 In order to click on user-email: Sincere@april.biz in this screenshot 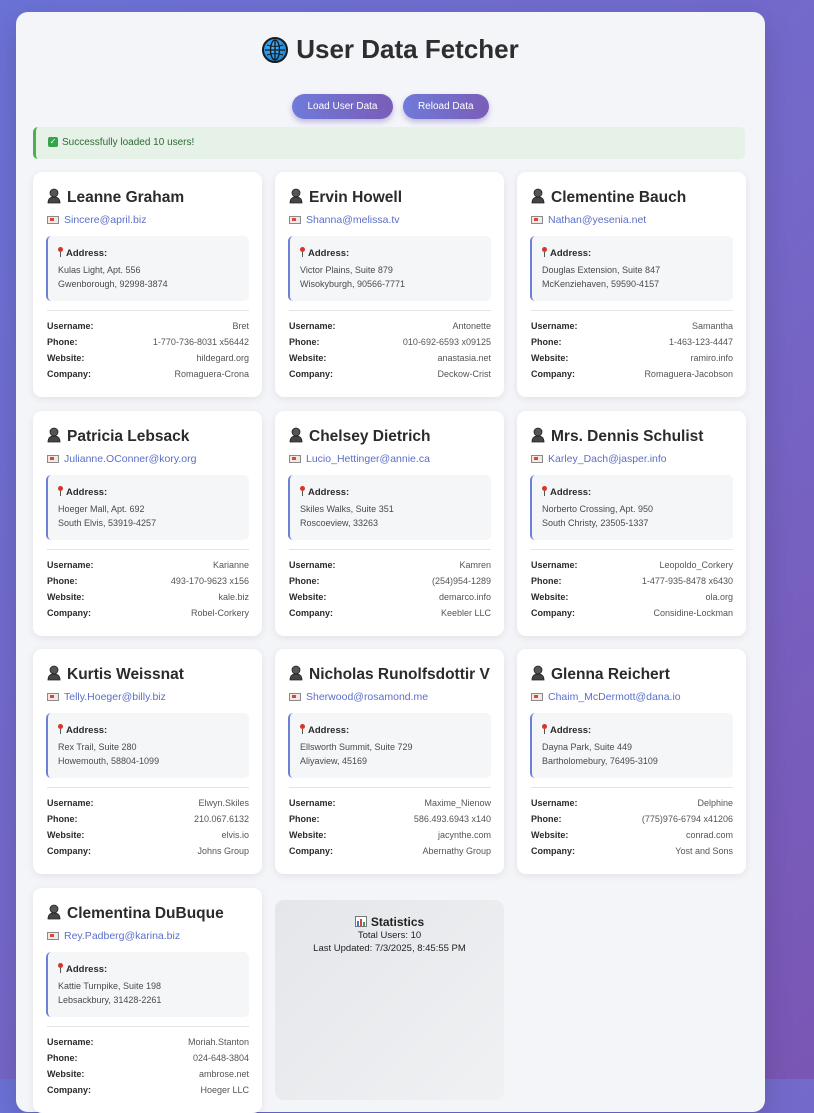, I will do `click(96, 220)`.